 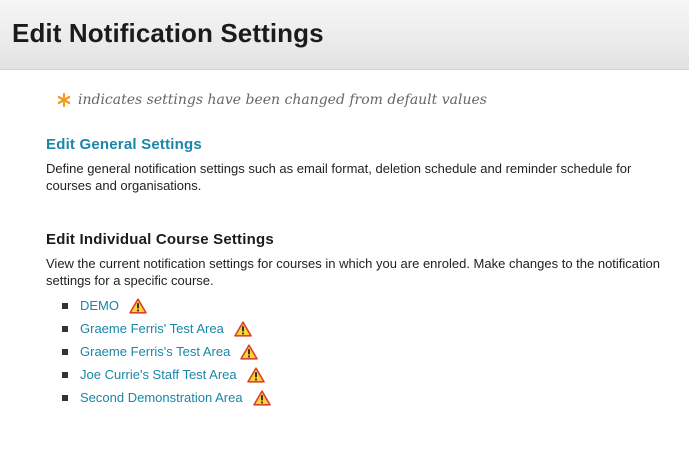 I want to click on course-list-item: Graeme Ferris's Test Area, so click(x=166, y=351).